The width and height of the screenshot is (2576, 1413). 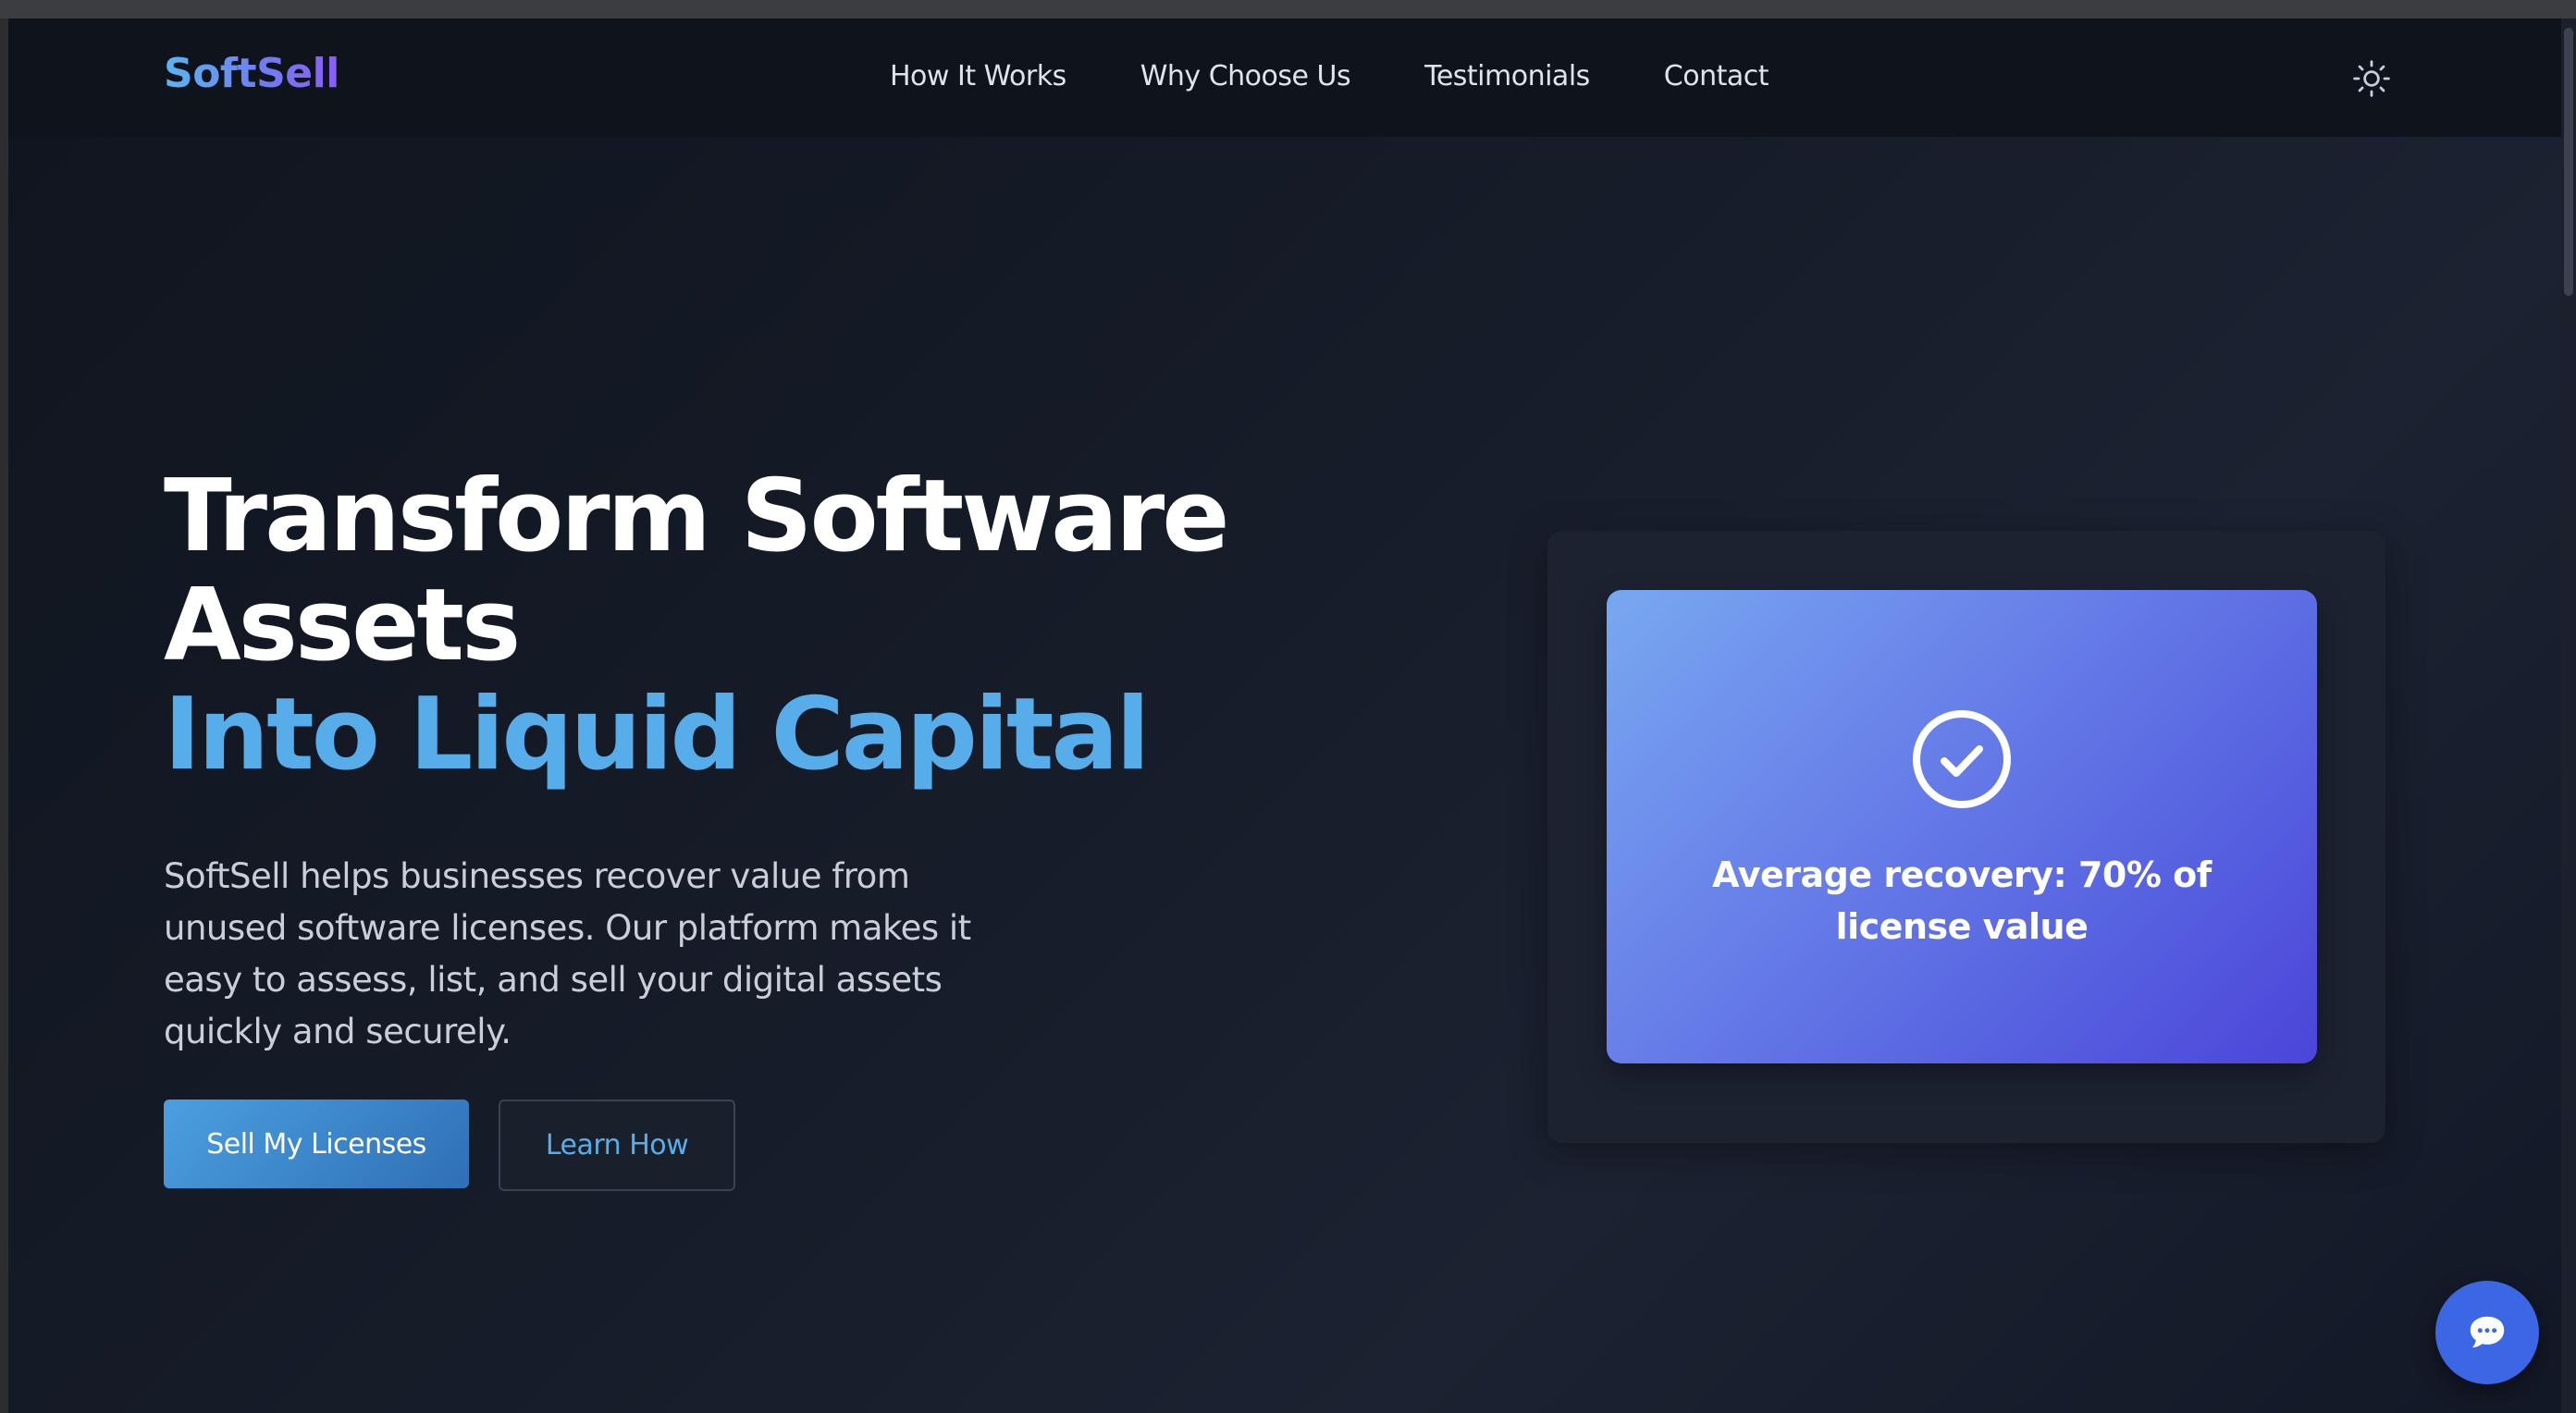 What do you see at coordinates (2568, 715) in the screenshot?
I see `page-scrollbar` at bounding box center [2568, 715].